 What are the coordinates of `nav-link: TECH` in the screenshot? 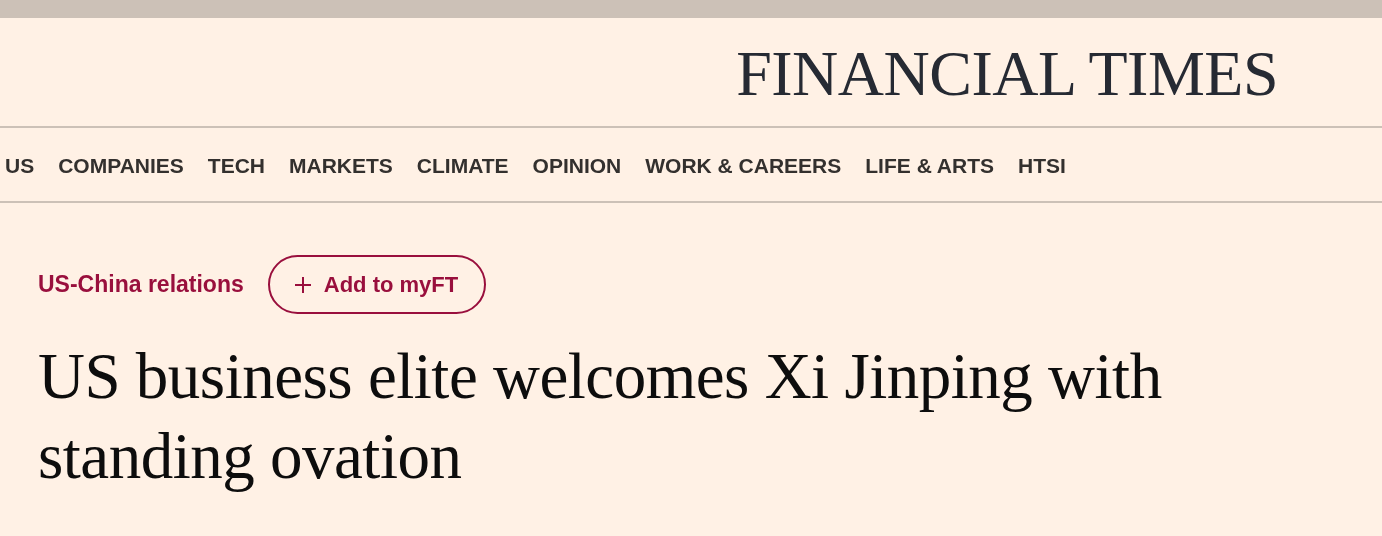 It's located at (236, 164).